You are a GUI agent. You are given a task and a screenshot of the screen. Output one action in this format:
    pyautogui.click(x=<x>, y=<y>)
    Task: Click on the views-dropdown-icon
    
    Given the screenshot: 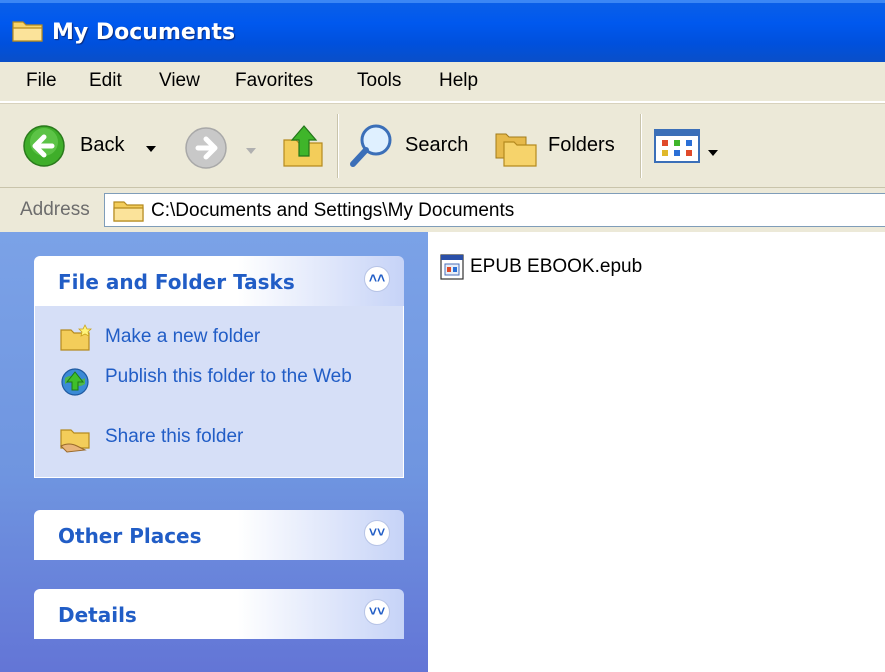 What is the action you would take?
    pyautogui.click(x=713, y=153)
    